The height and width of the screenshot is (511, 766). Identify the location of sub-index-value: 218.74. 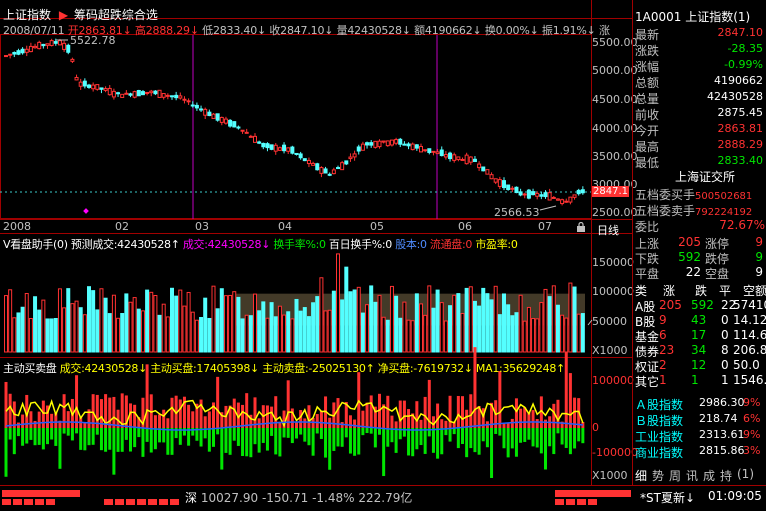
(718, 418).